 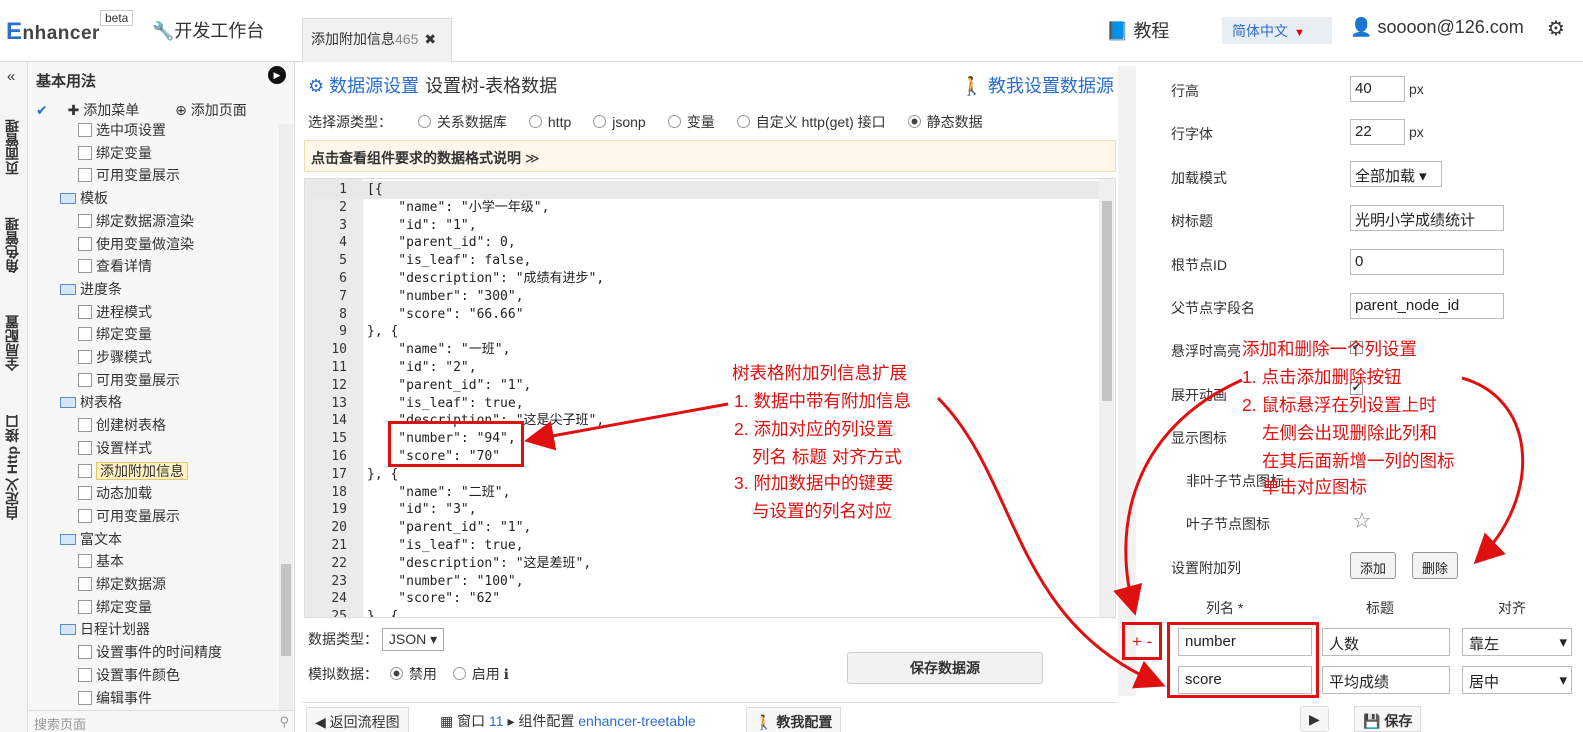 I want to click on tree-title-input: 光明小学成绩统计, so click(x=1427, y=218).